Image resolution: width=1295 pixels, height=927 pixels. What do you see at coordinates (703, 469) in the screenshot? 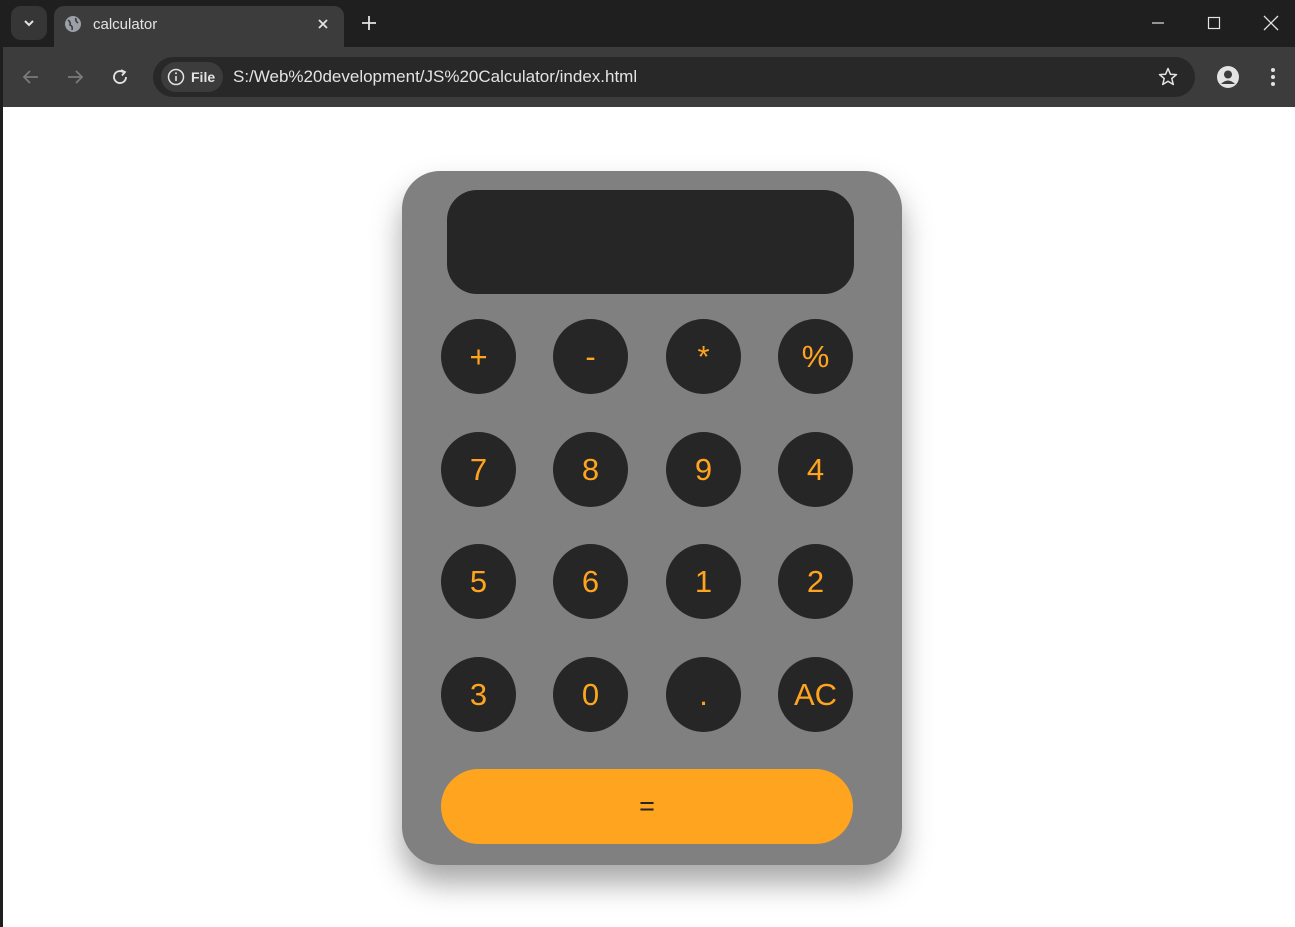
I see `key-9: 9` at bounding box center [703, 469].